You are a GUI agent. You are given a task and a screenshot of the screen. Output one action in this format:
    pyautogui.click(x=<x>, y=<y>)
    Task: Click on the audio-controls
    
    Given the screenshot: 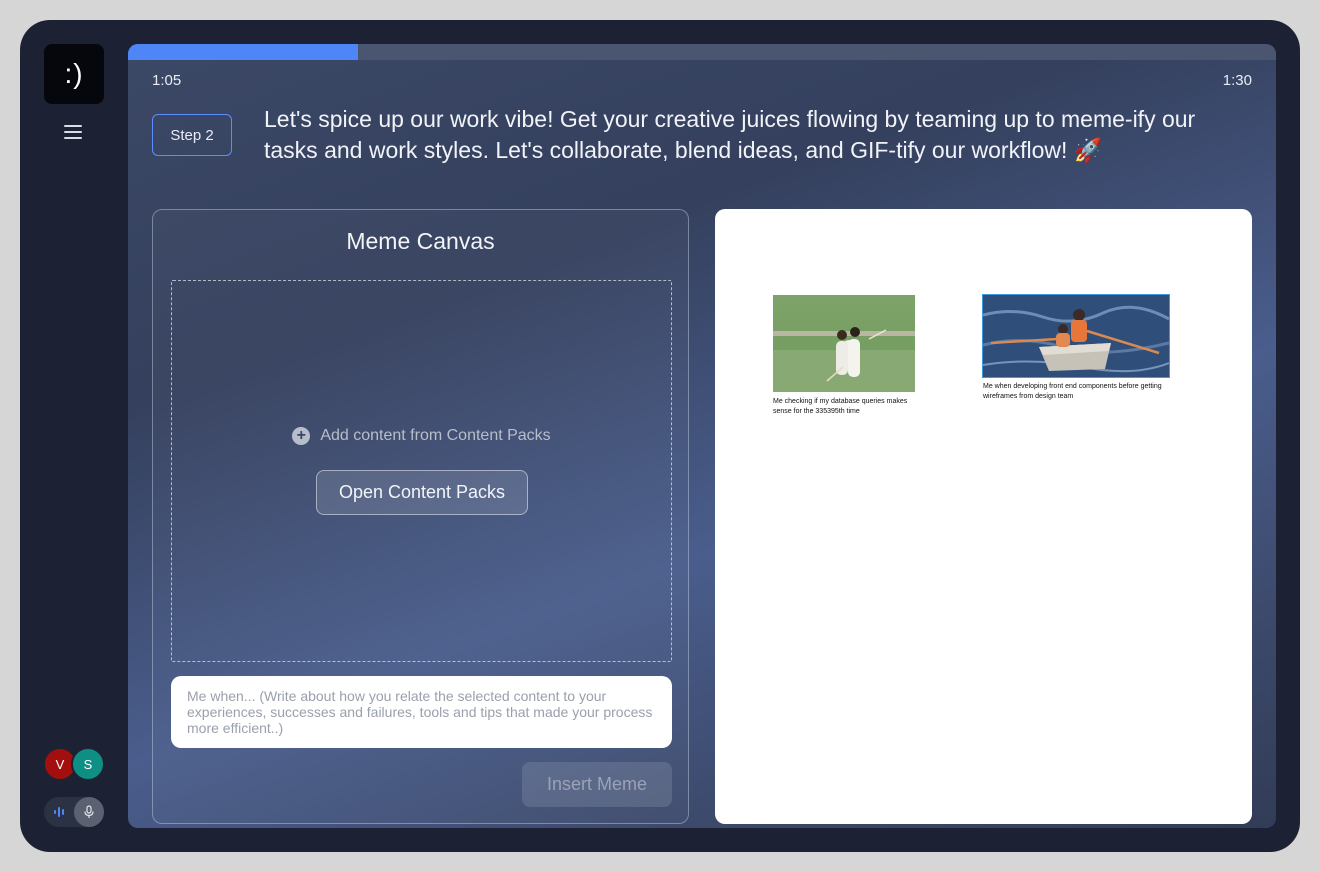 What is the action you would take?
    pyautogui.click(x=74, y=812)
    